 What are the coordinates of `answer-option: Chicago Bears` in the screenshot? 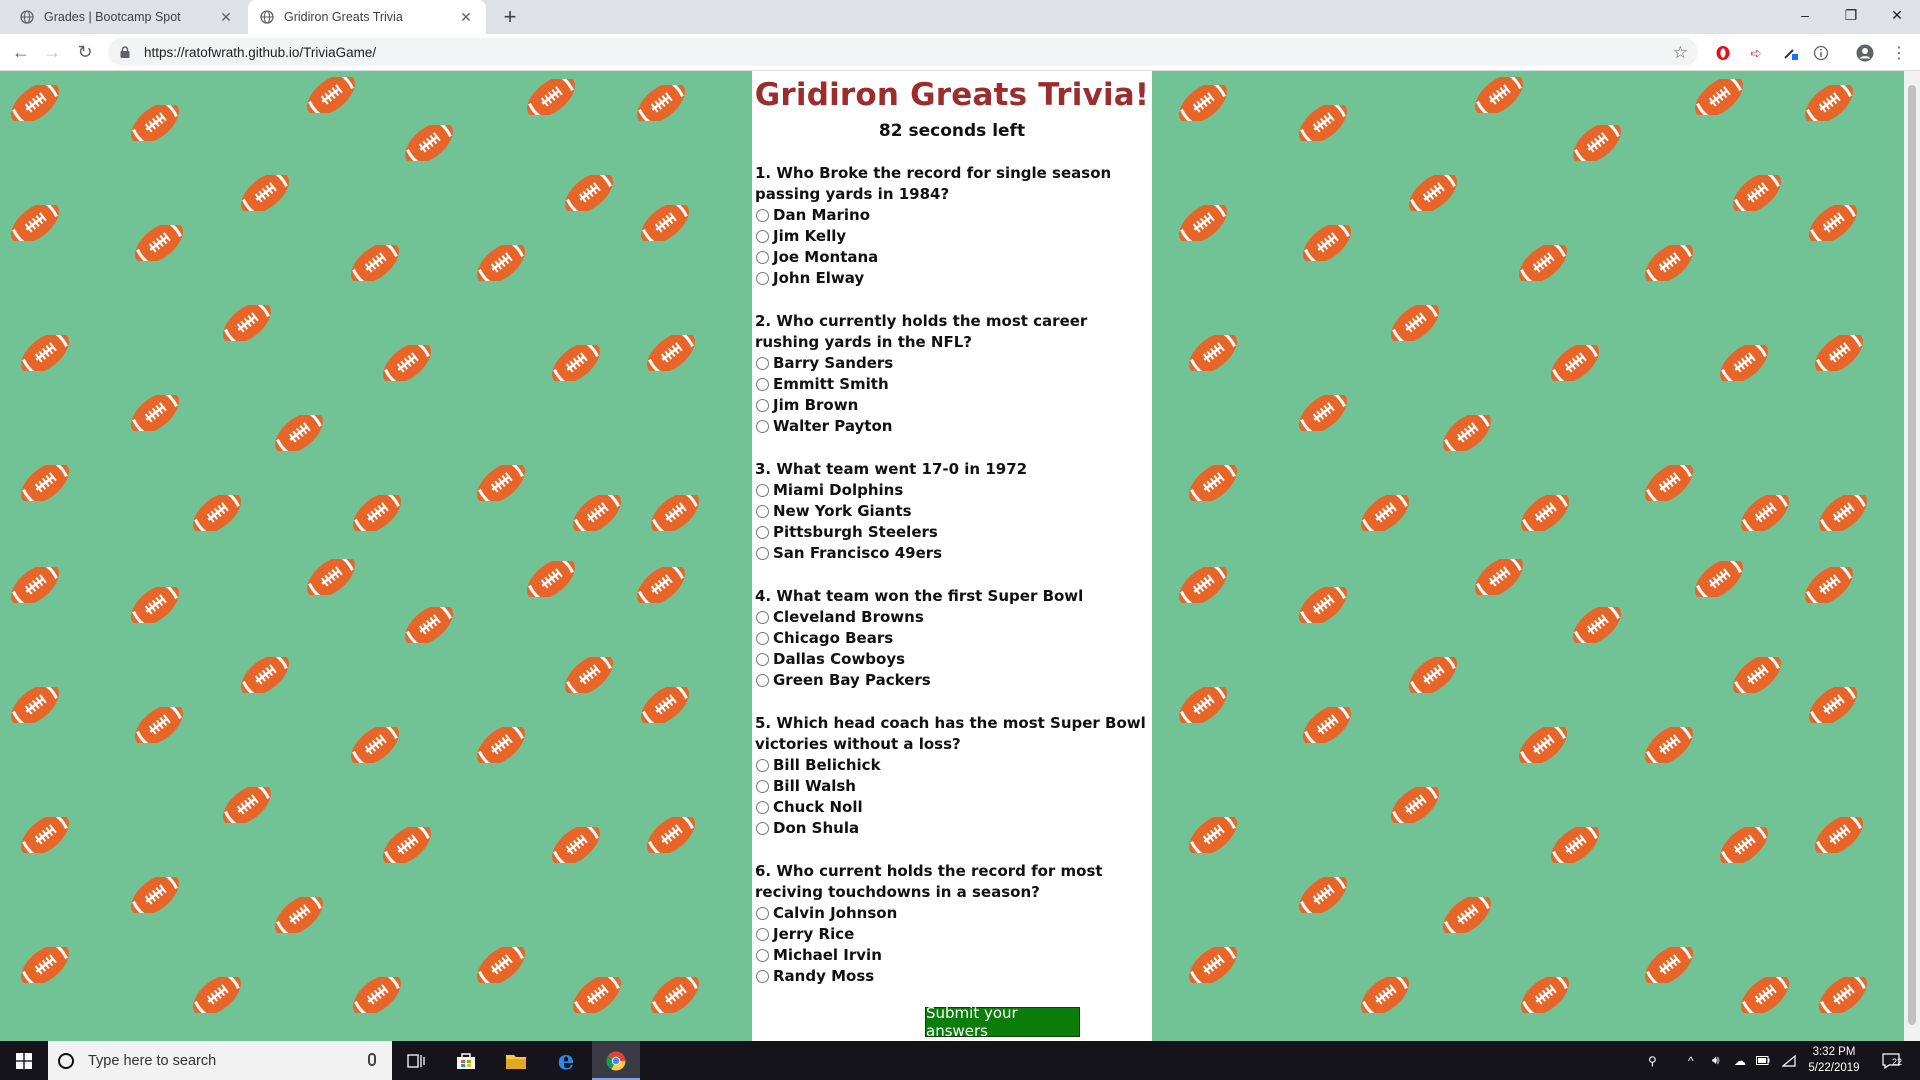 It's located at (950, 638).